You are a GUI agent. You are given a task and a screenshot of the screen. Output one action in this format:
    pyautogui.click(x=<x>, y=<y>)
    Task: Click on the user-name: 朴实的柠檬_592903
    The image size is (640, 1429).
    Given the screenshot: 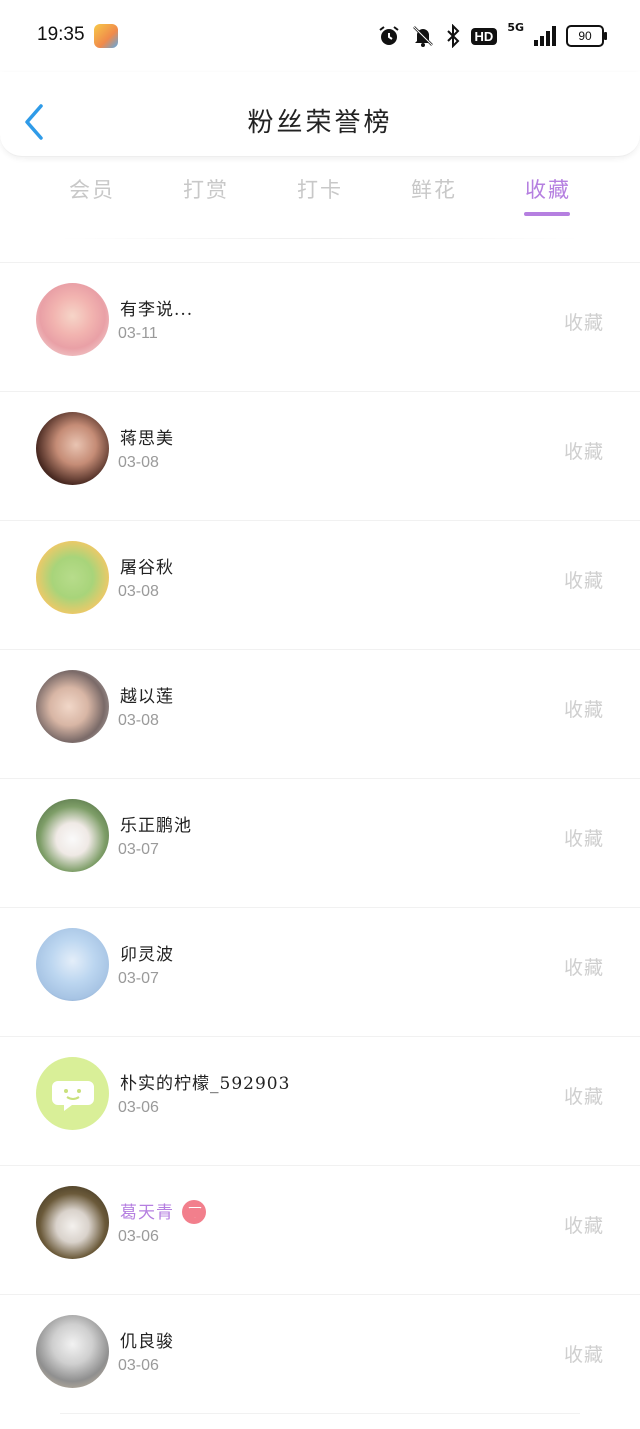 What is the action you would take?
    pyautogui.click(x=205, y=1084)
    